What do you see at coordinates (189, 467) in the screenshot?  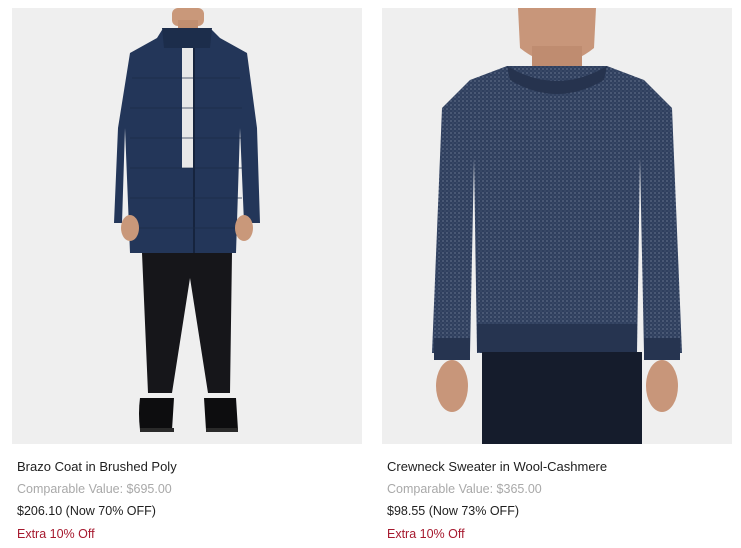 I see `product-name: Brazo Coat in Brushed Poly` at bounding box center [189, 467].